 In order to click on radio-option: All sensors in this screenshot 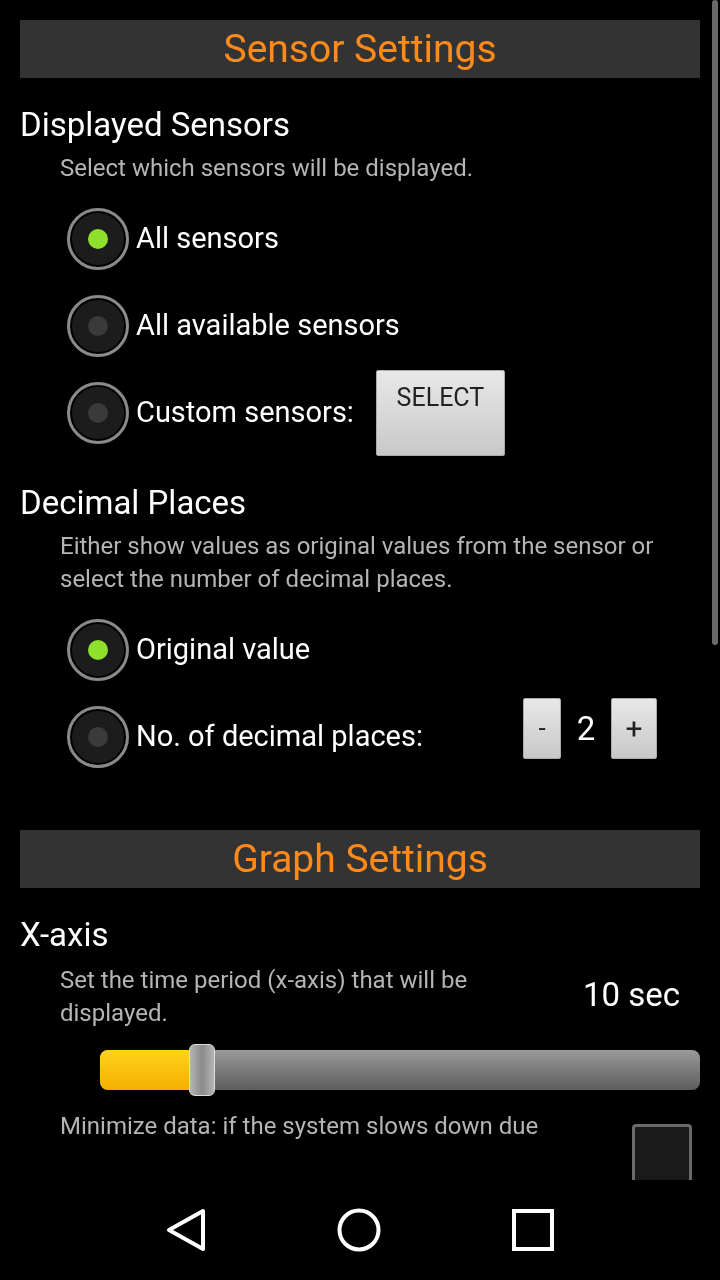, I will do `click(173, 238)`.